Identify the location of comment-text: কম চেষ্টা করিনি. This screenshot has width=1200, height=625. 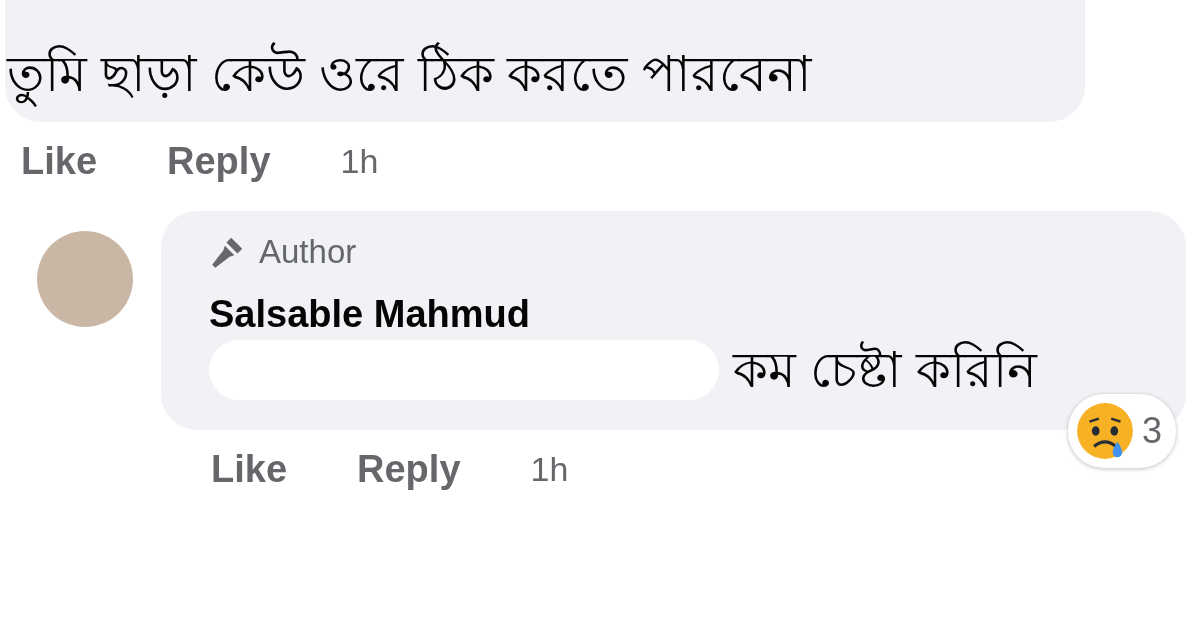
(885, 370).